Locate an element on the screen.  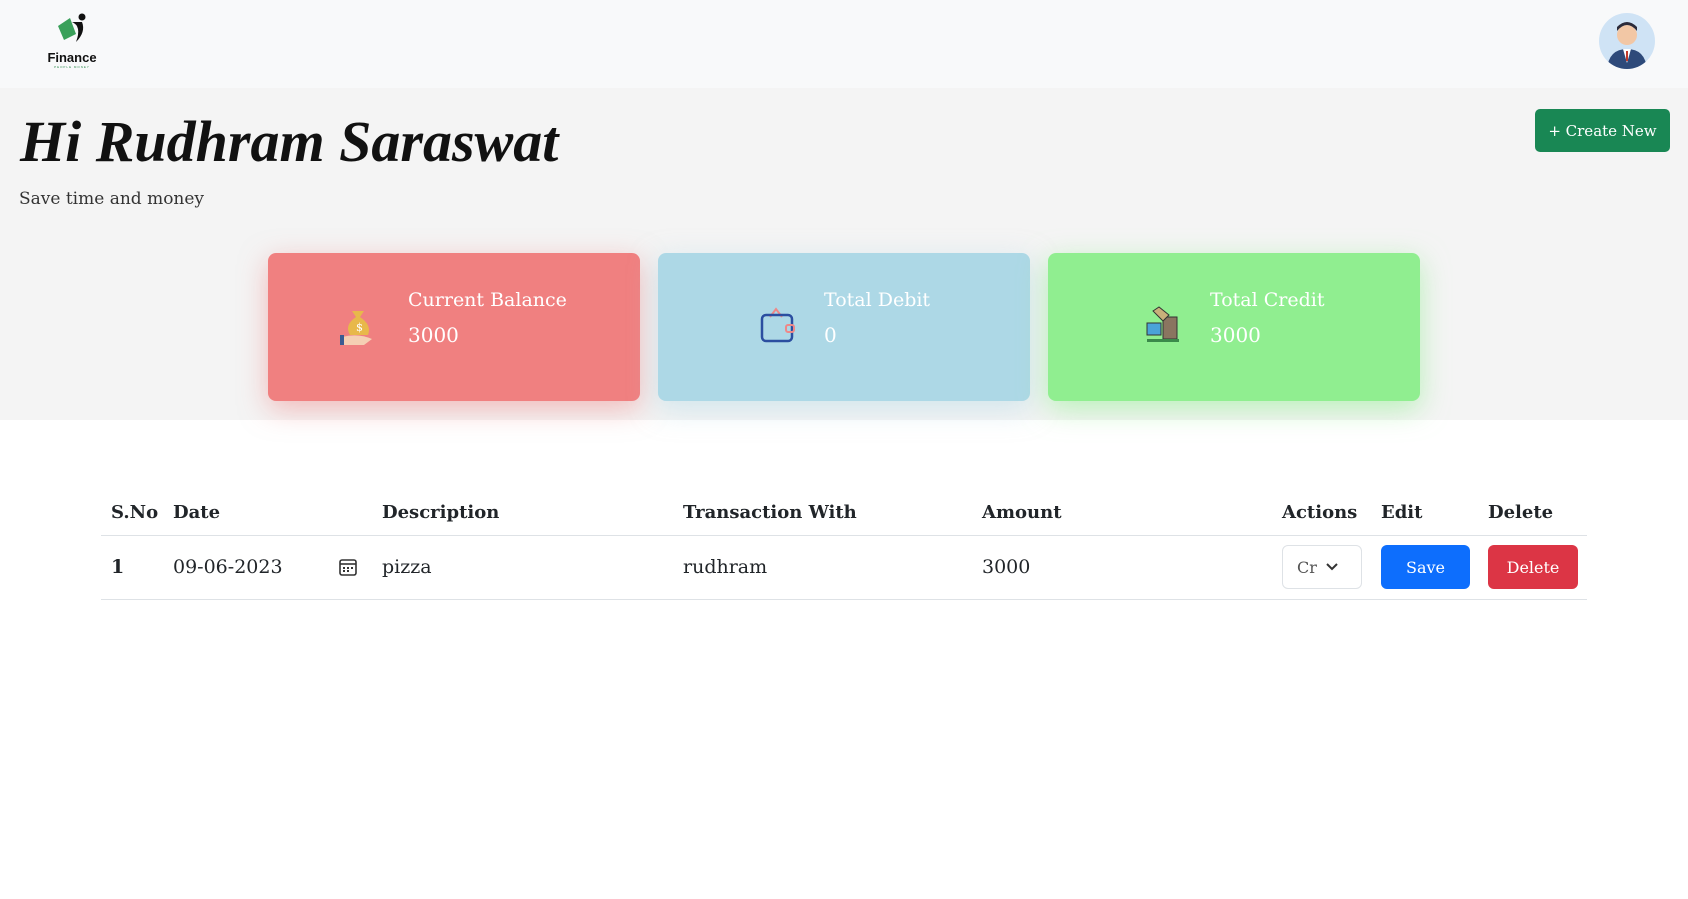
chevron-down-icon is located at coordinates (1332, 567).